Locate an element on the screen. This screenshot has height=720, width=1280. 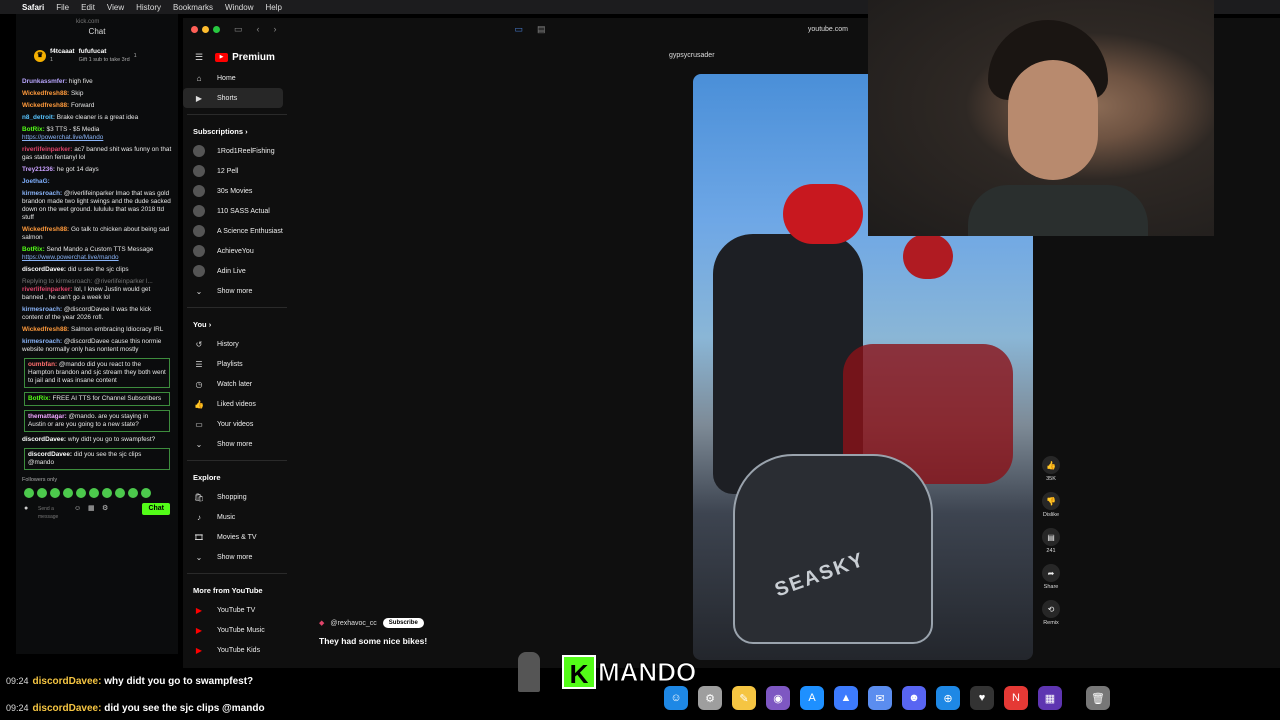
address-bar: youtube.com is located at coordinates (828, 29).